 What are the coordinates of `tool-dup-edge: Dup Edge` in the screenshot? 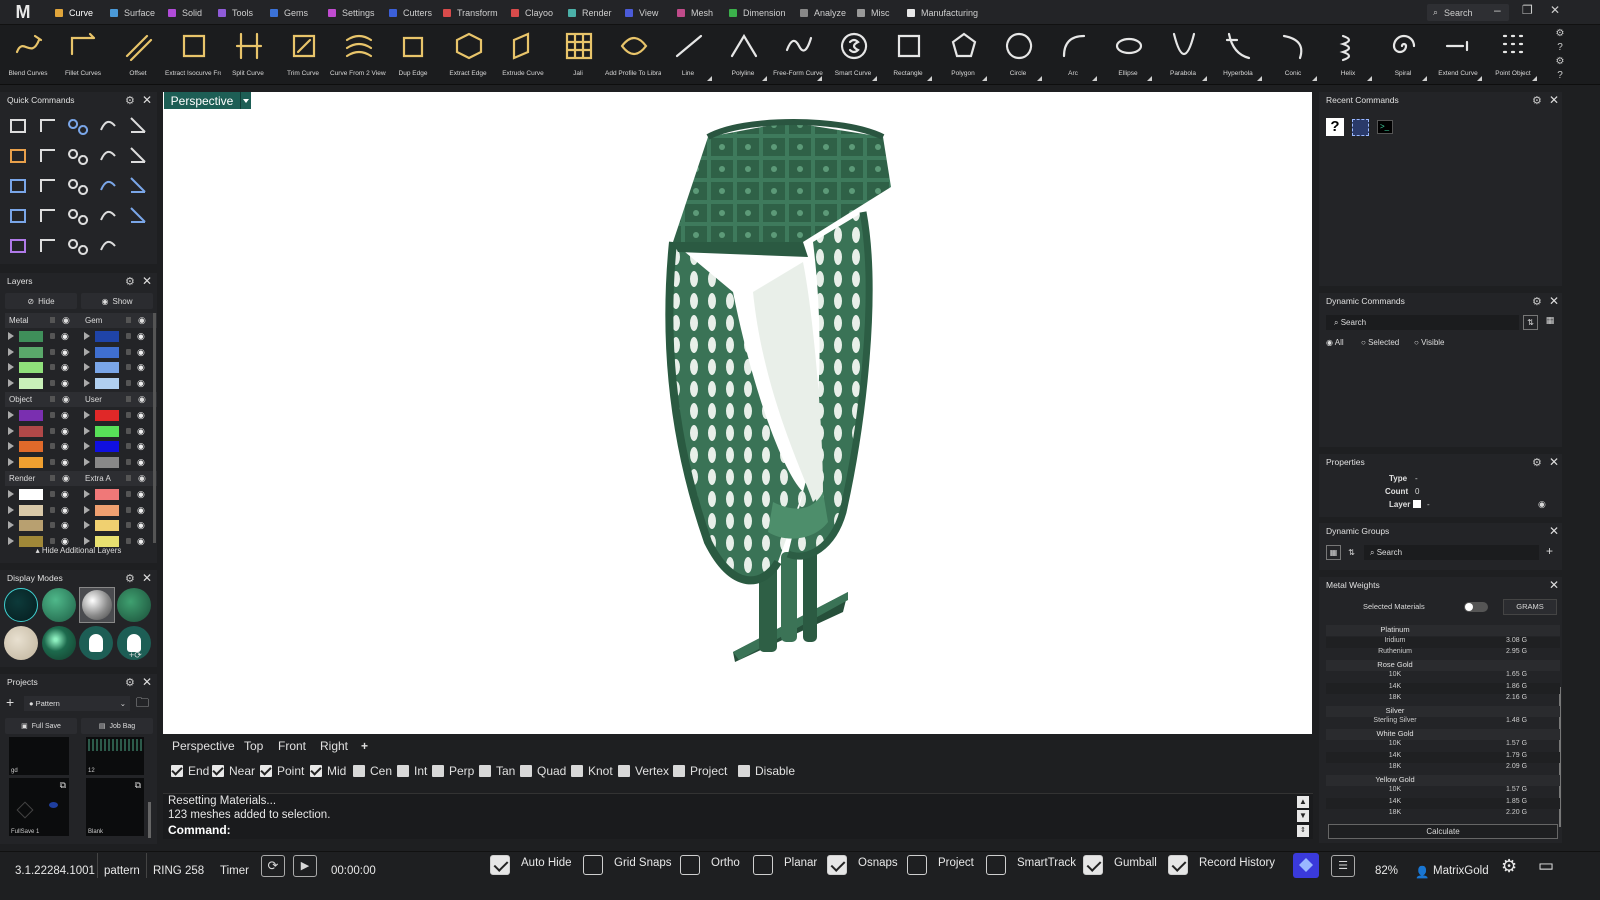 It's located at (413, 55).